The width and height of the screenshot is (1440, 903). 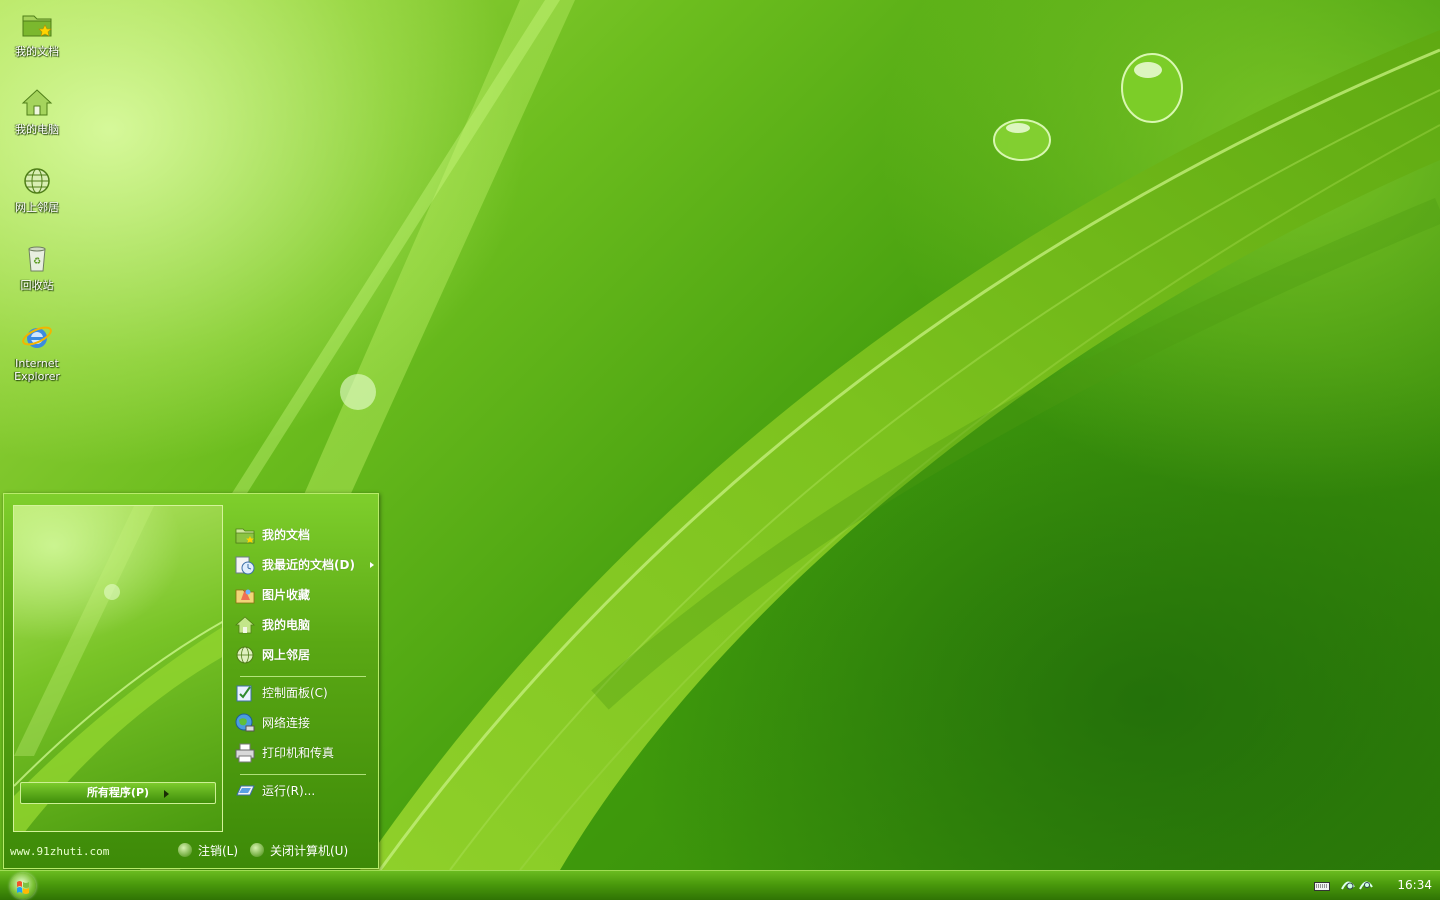 I want to click on menu-item-my-pictures: 图片收藏, so click(x=303, y=595).